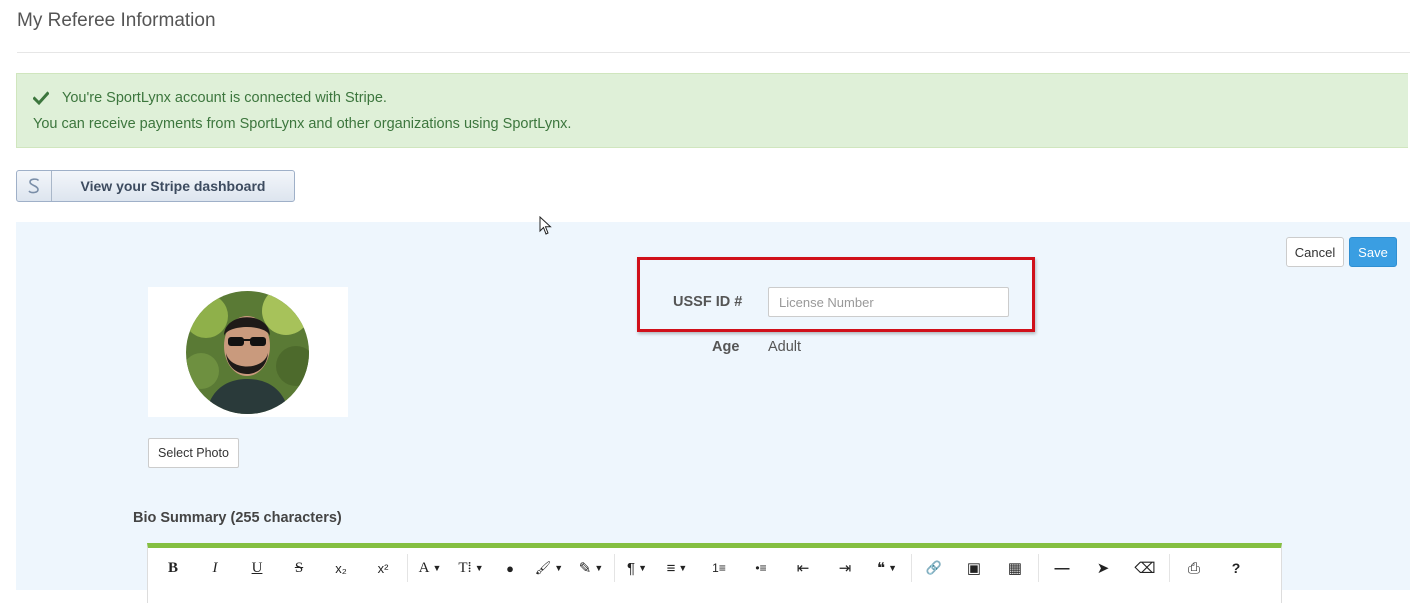 The height and width of the screenshot is (603, 1410). I want to click on help-icon: ?, so click(1236, 568).